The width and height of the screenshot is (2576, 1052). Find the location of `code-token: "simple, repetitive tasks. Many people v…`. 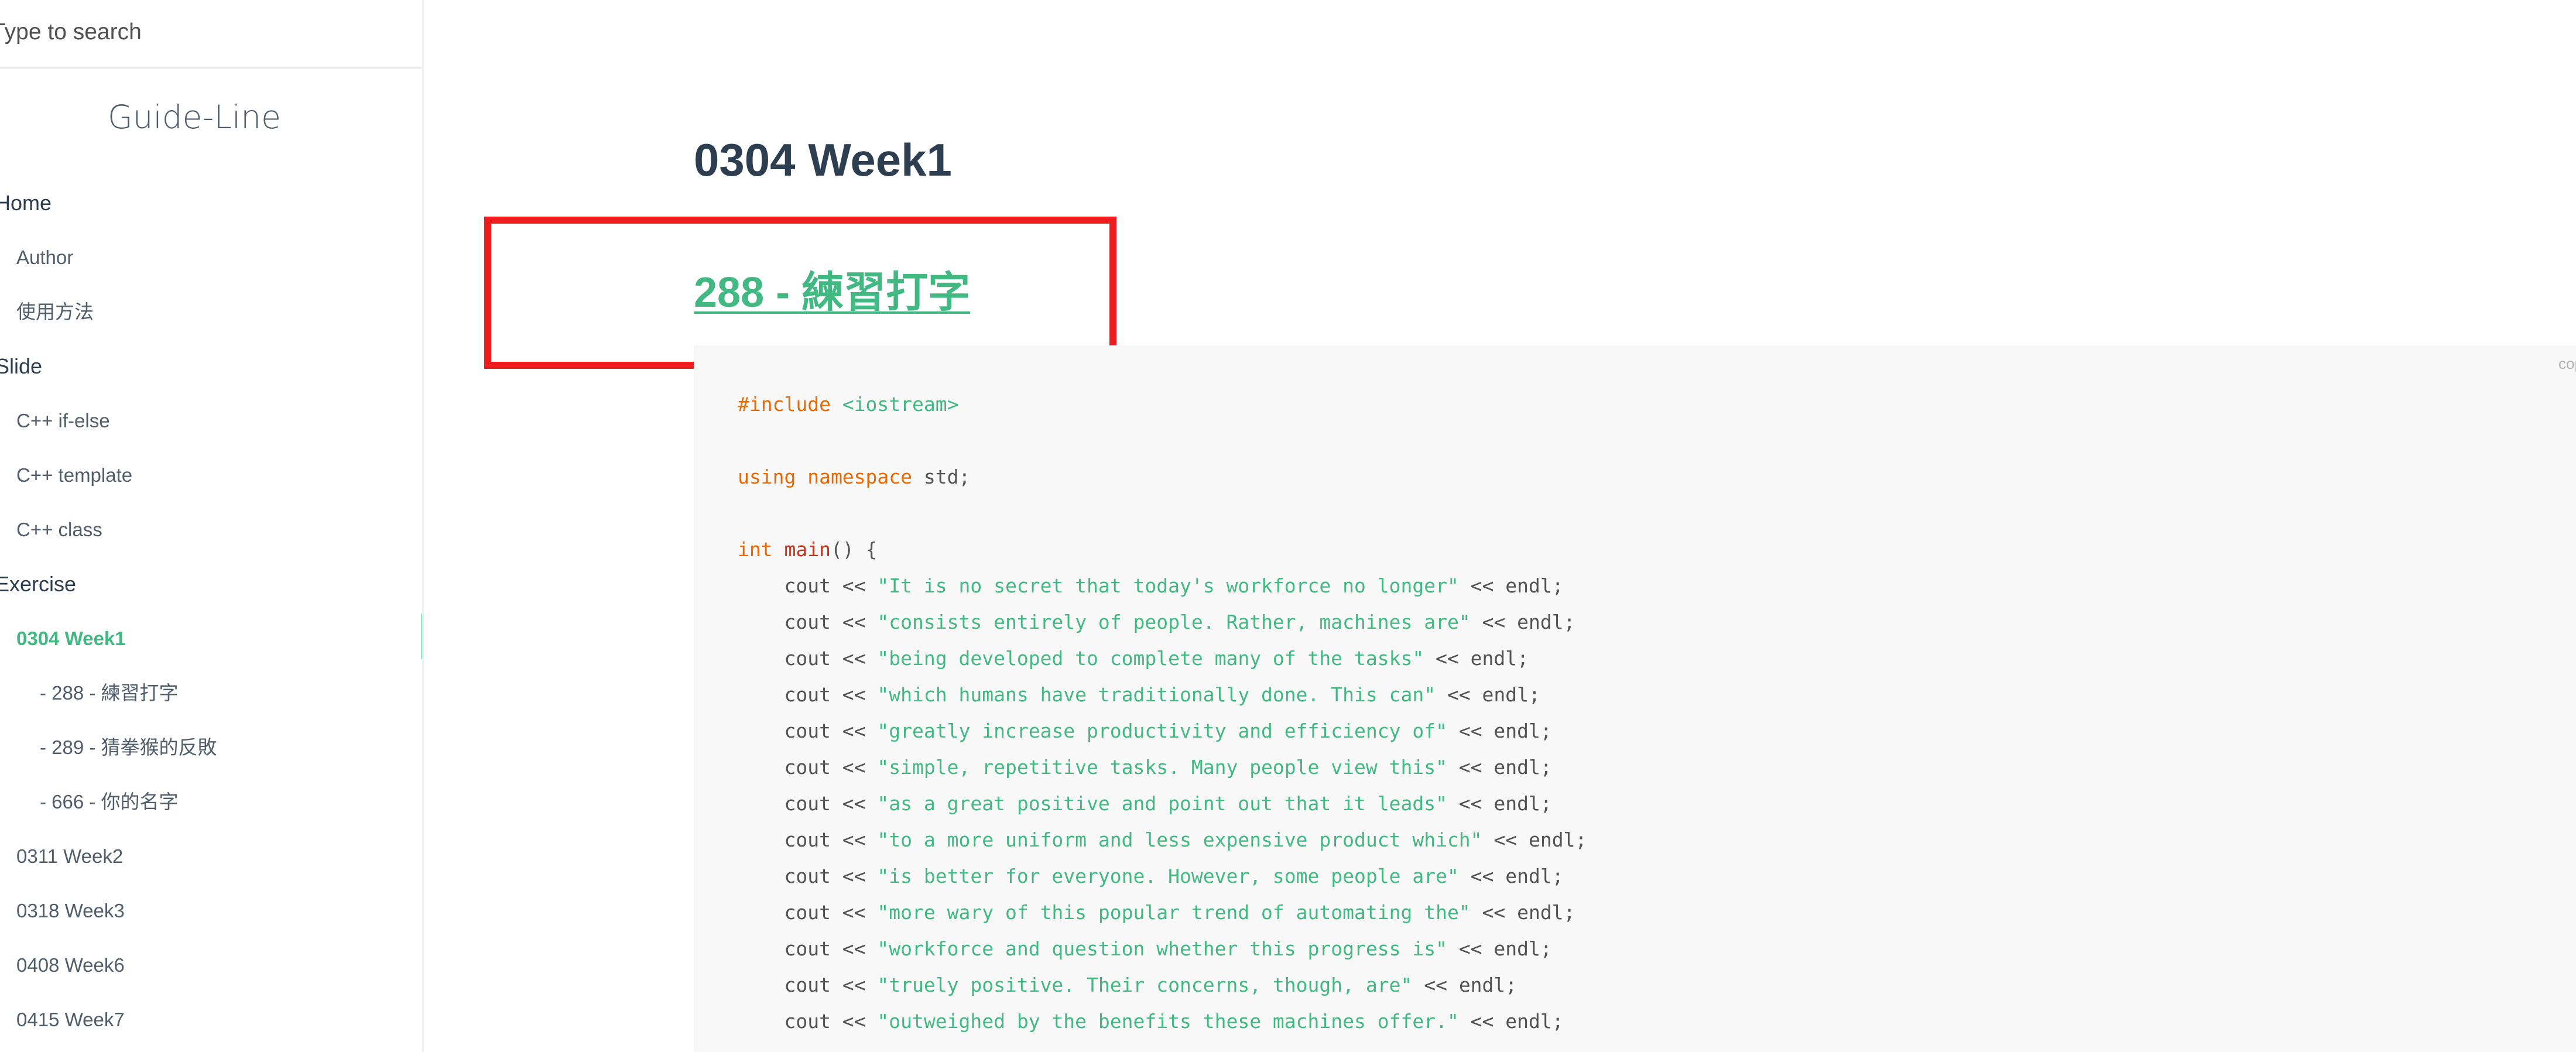

code-token: "simple, repetitive tasks. Many people v… is located at coordinates (1162, 767).